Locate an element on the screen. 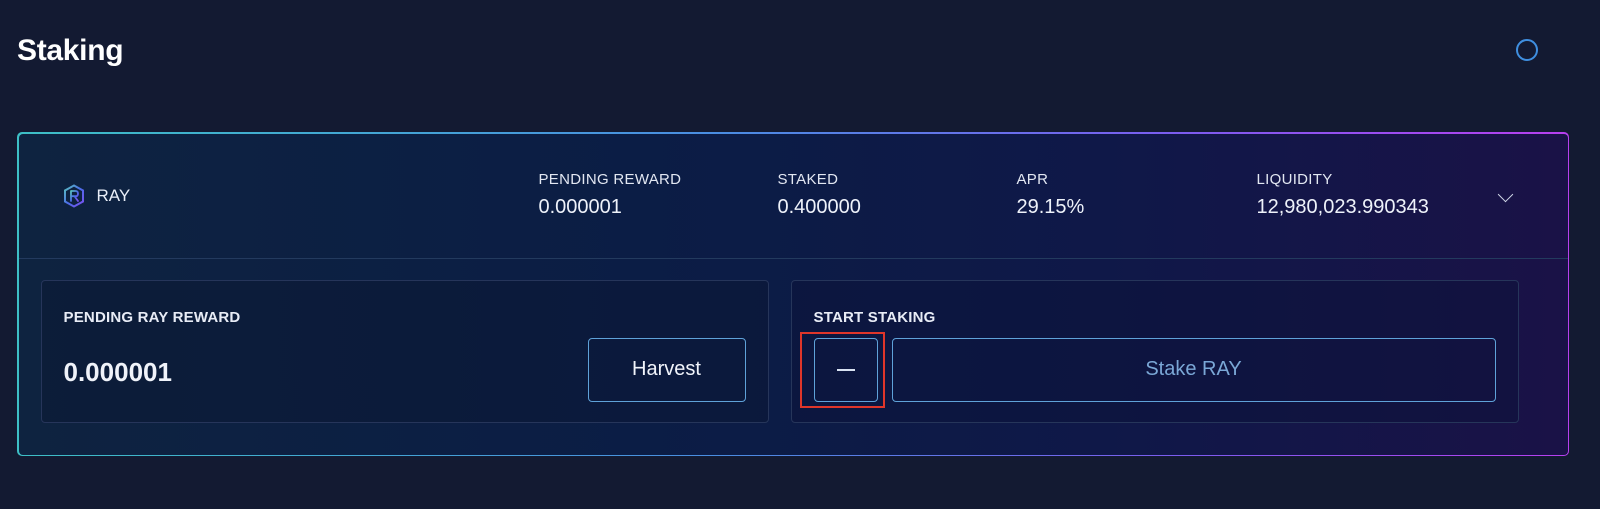 The height and width of the screenshot is (509, 1600). harvest-panel: PENDING RAY REWARD 0.000001 Harvest is located at coordinates (404, 351).